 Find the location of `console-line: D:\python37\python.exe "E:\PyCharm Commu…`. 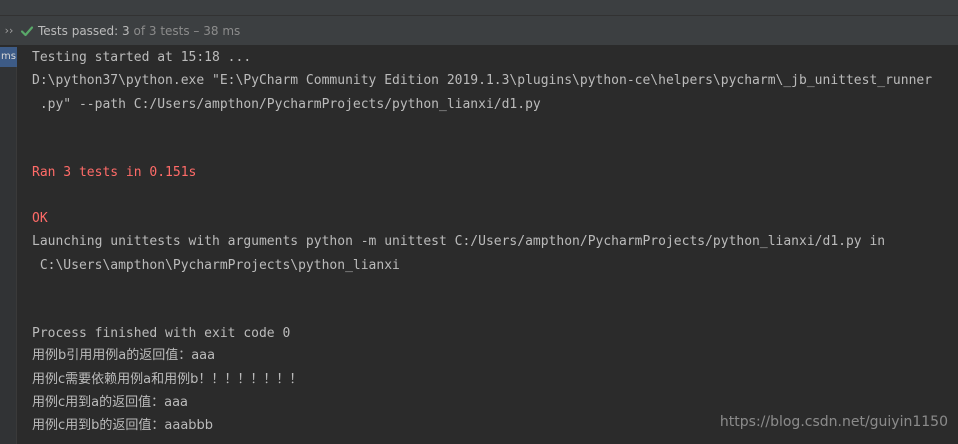

console-line: D:\python37\python.exe "E:\PyCharm Commu… is located at coordinates (482, 80).